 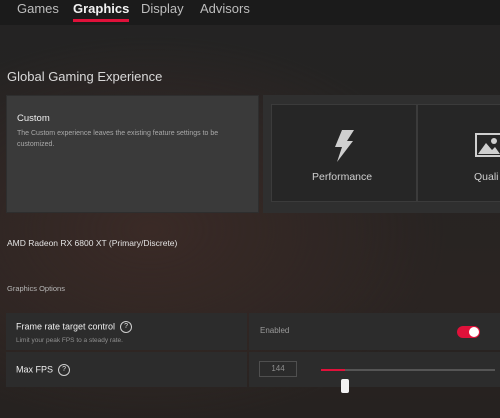 I want to click on section-title: Global Gaming Experience, so click(x=85, y=76).